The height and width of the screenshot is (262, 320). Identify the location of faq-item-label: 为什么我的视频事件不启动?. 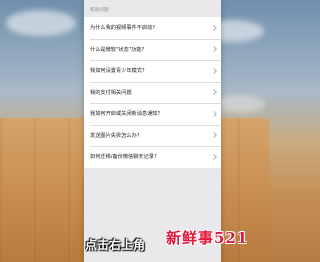
(123, 28).